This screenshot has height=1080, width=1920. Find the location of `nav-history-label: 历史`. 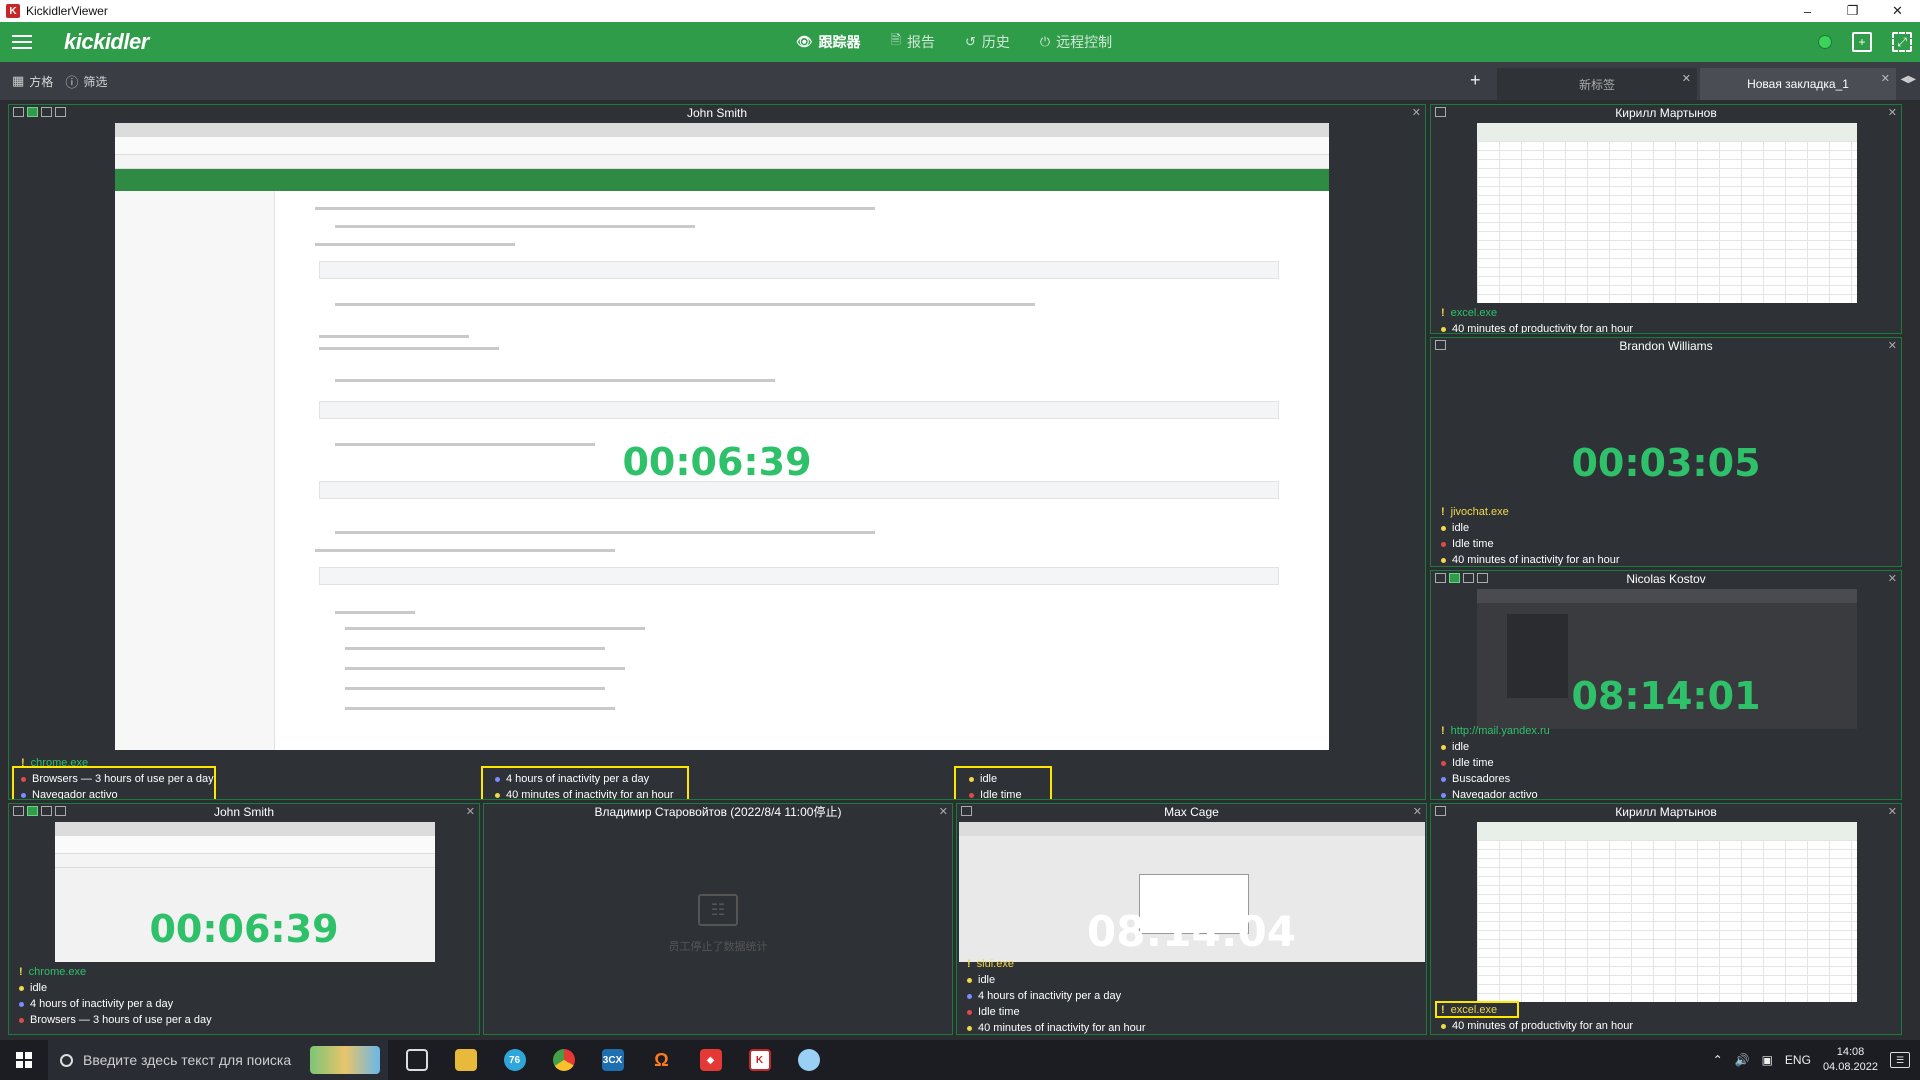

nav-history-label: 历史 is located at coordinates (995, 42).